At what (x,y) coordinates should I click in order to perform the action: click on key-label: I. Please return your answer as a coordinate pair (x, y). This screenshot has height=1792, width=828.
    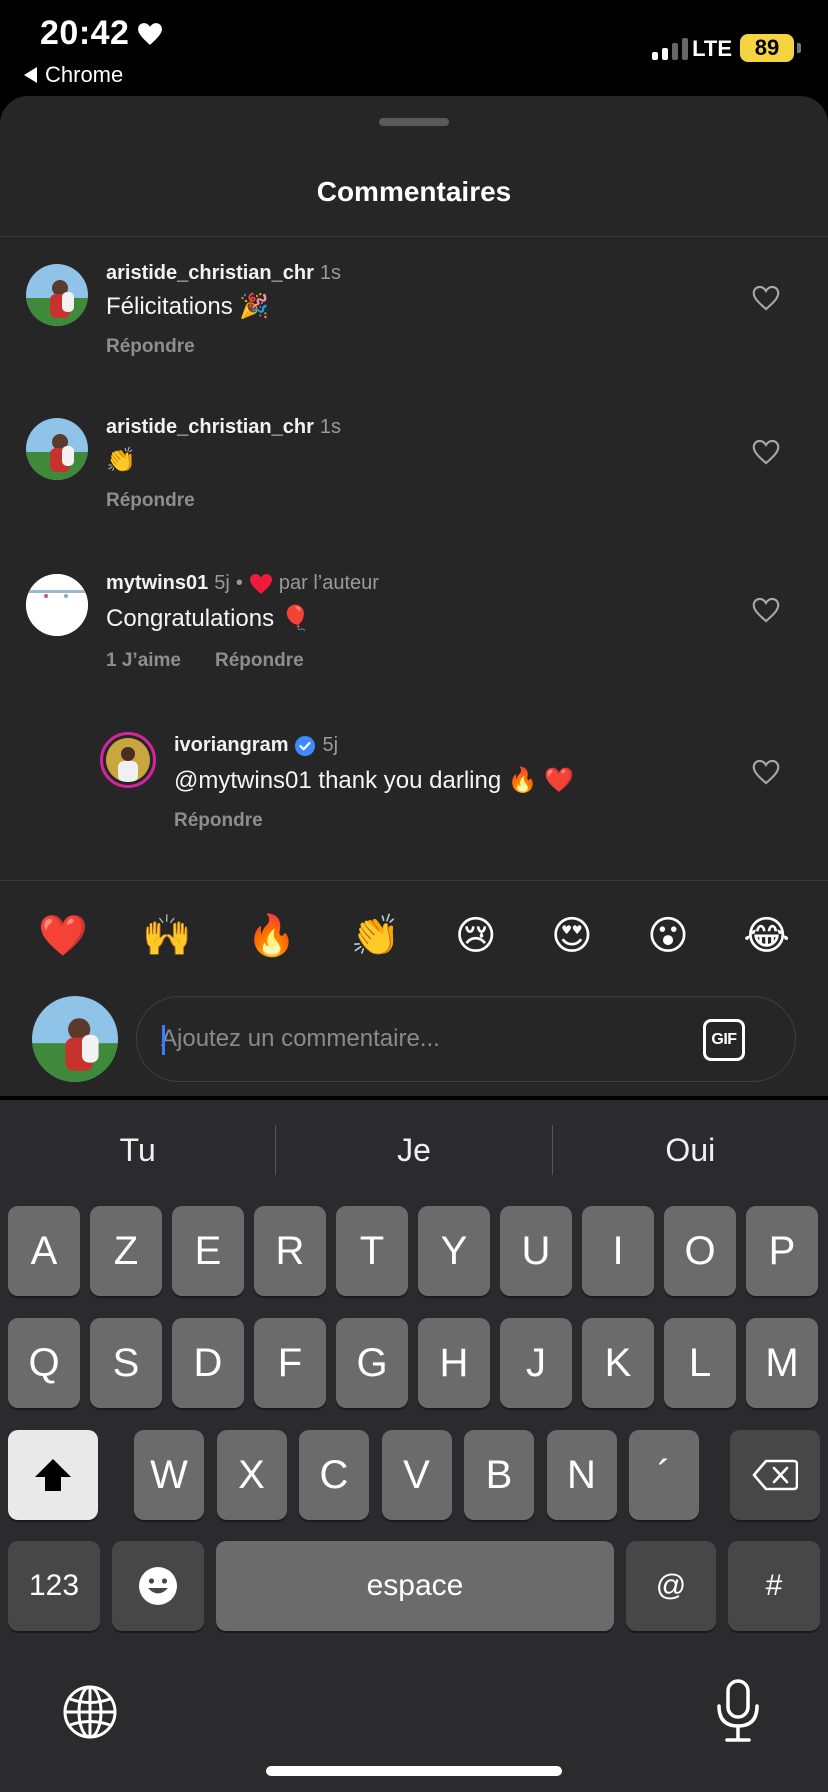
    Looking at the image, I should click on (618, 1250).